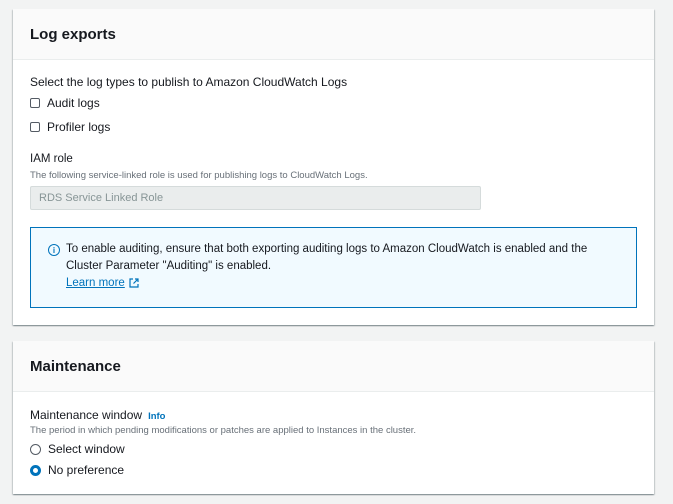 This screenshot has height=504, width=673. I want to click on no-preference-option: No preference, so click(77, 470).